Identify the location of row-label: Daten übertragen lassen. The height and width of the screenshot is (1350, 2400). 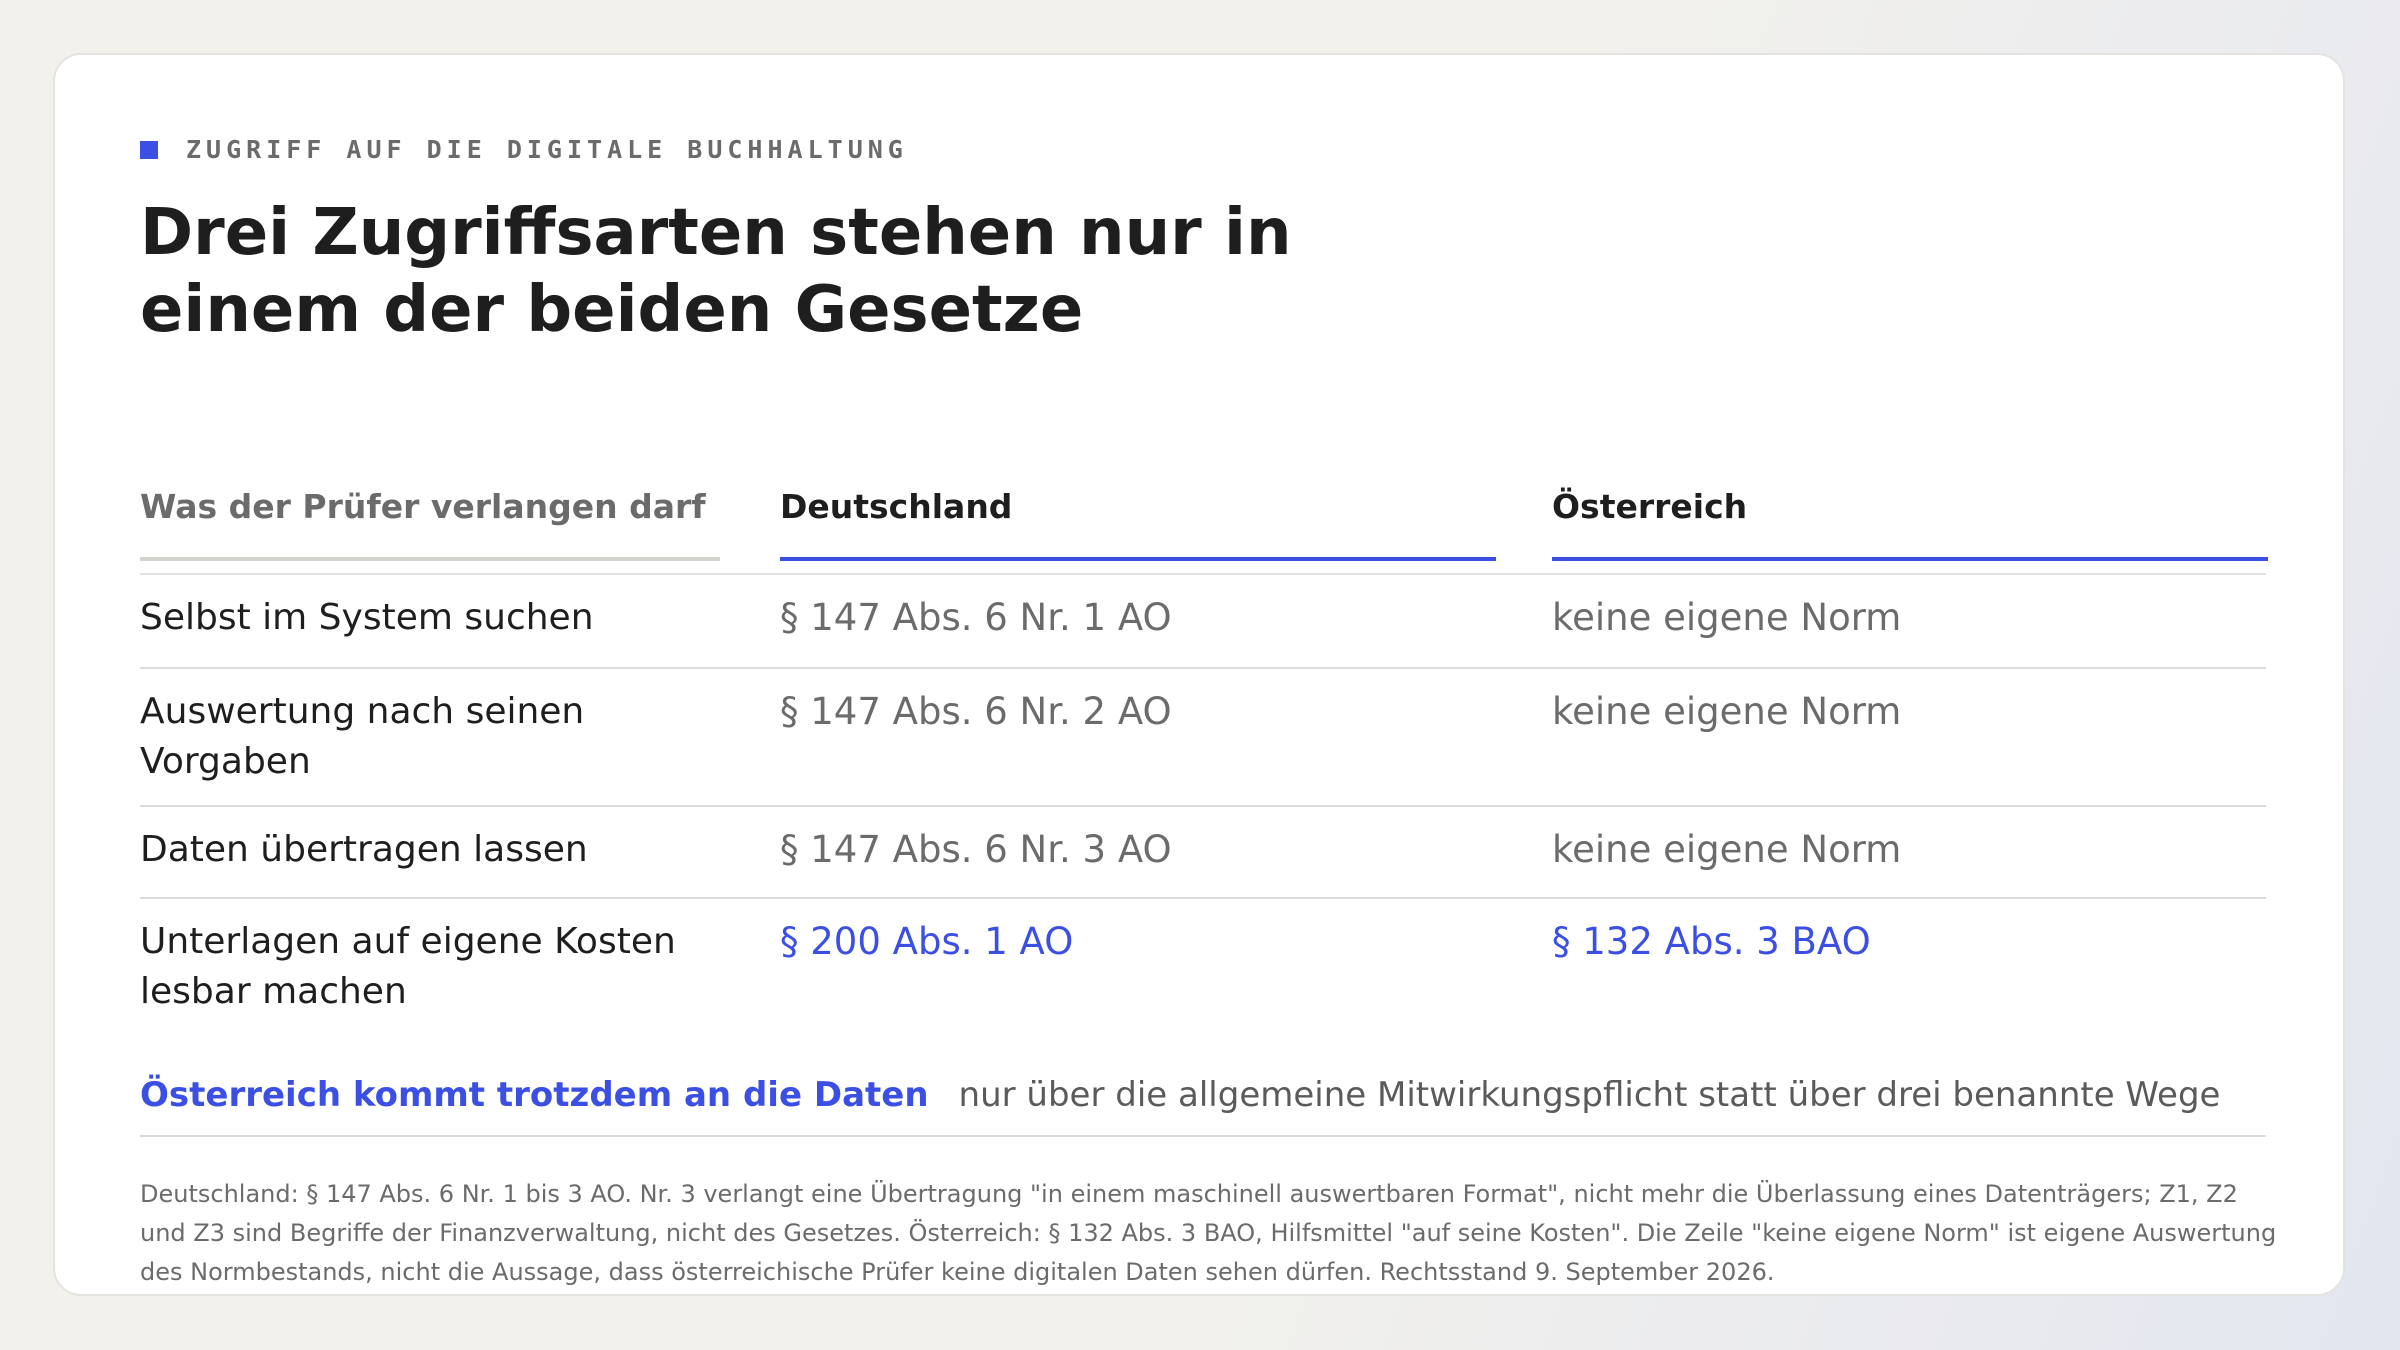
(364, 849).